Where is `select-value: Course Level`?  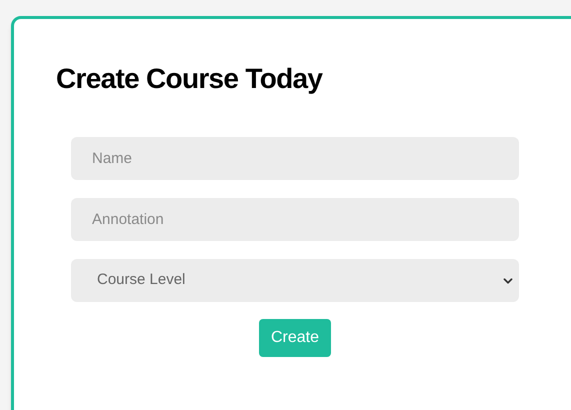
select-value: Course Level is located at coordinates (141, 280).